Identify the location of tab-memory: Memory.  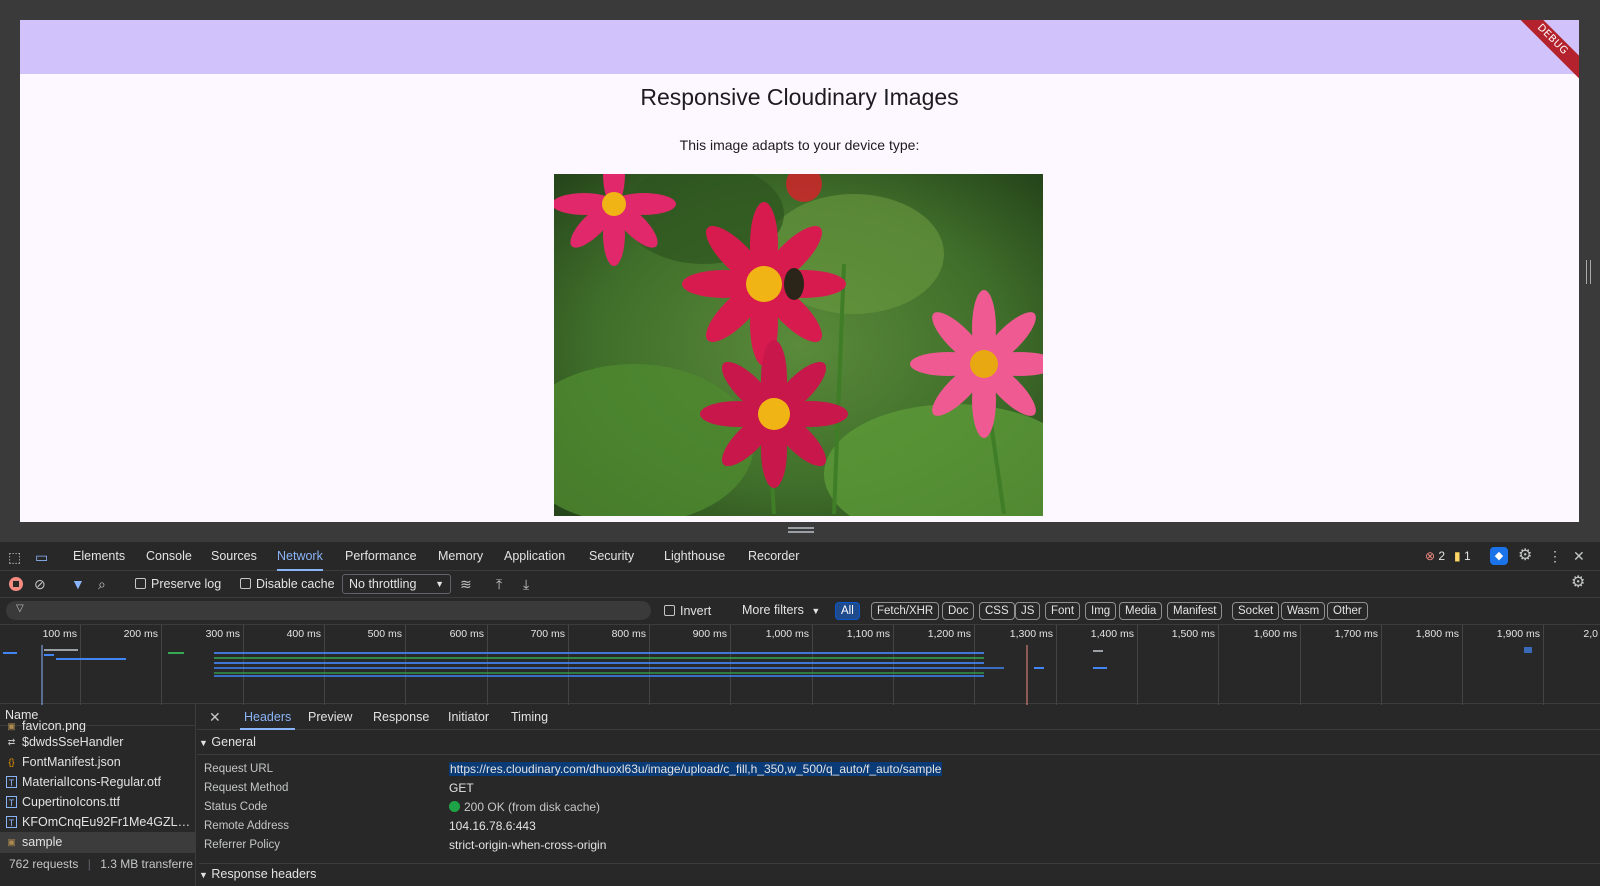
(460, 556).